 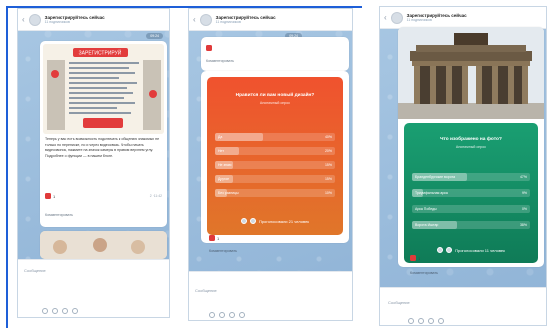 I want to click on poll-voters: Проголосовали 11 человек, so click(x=471, y=250).